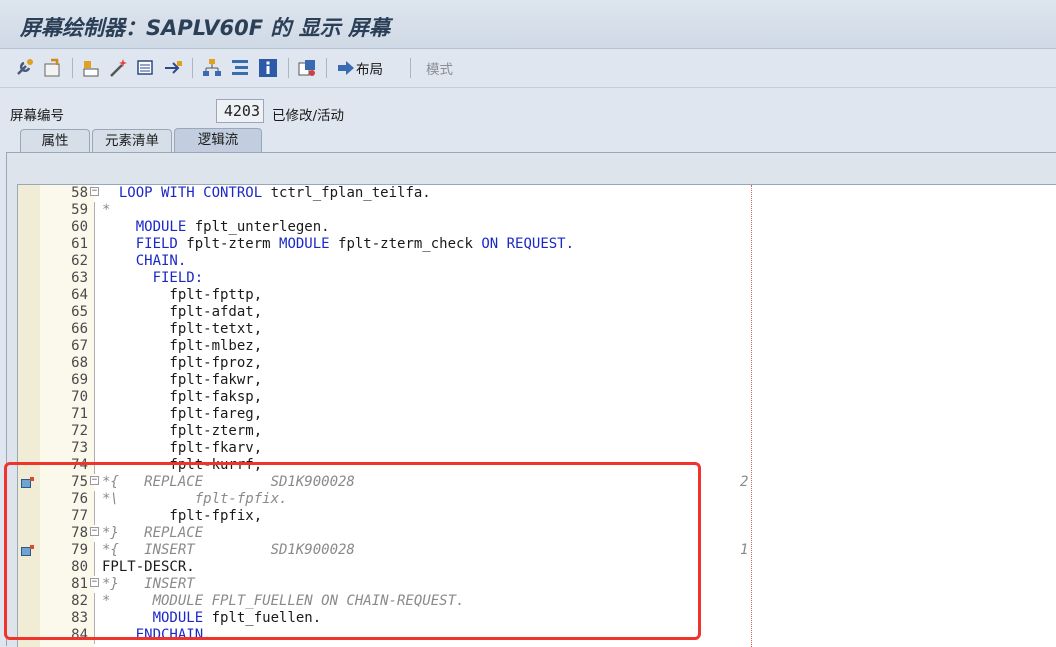  I want to click on code-text: fplt-kurrf,, so click(182, 465).